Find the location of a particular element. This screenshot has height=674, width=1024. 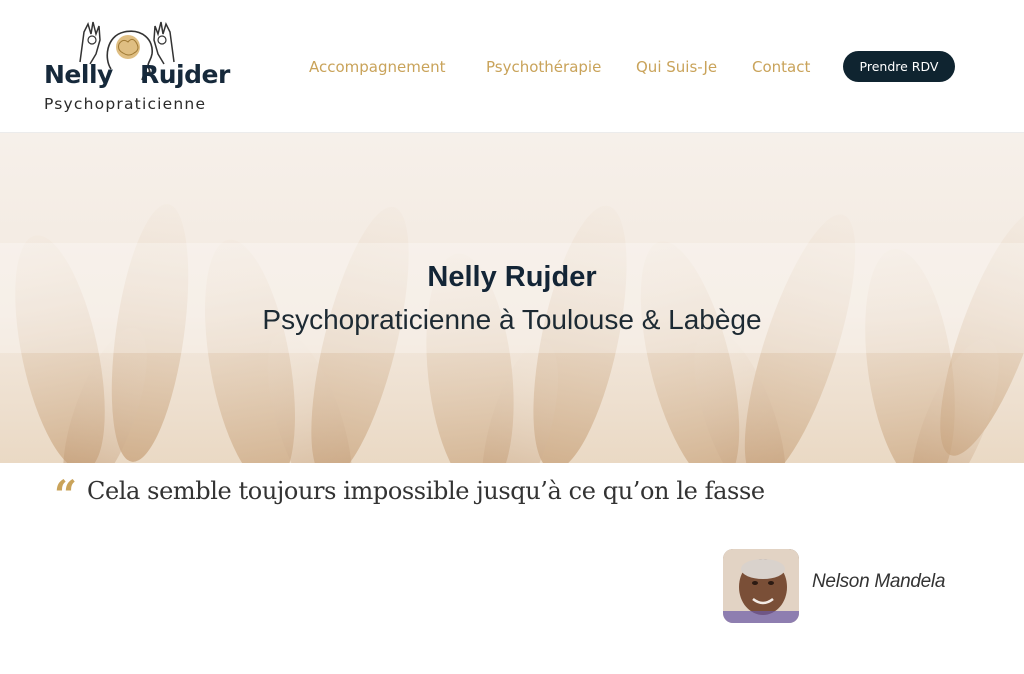

site-logo: Nelly Rujder Psychopraticienne is located at coordinates (135, 66).